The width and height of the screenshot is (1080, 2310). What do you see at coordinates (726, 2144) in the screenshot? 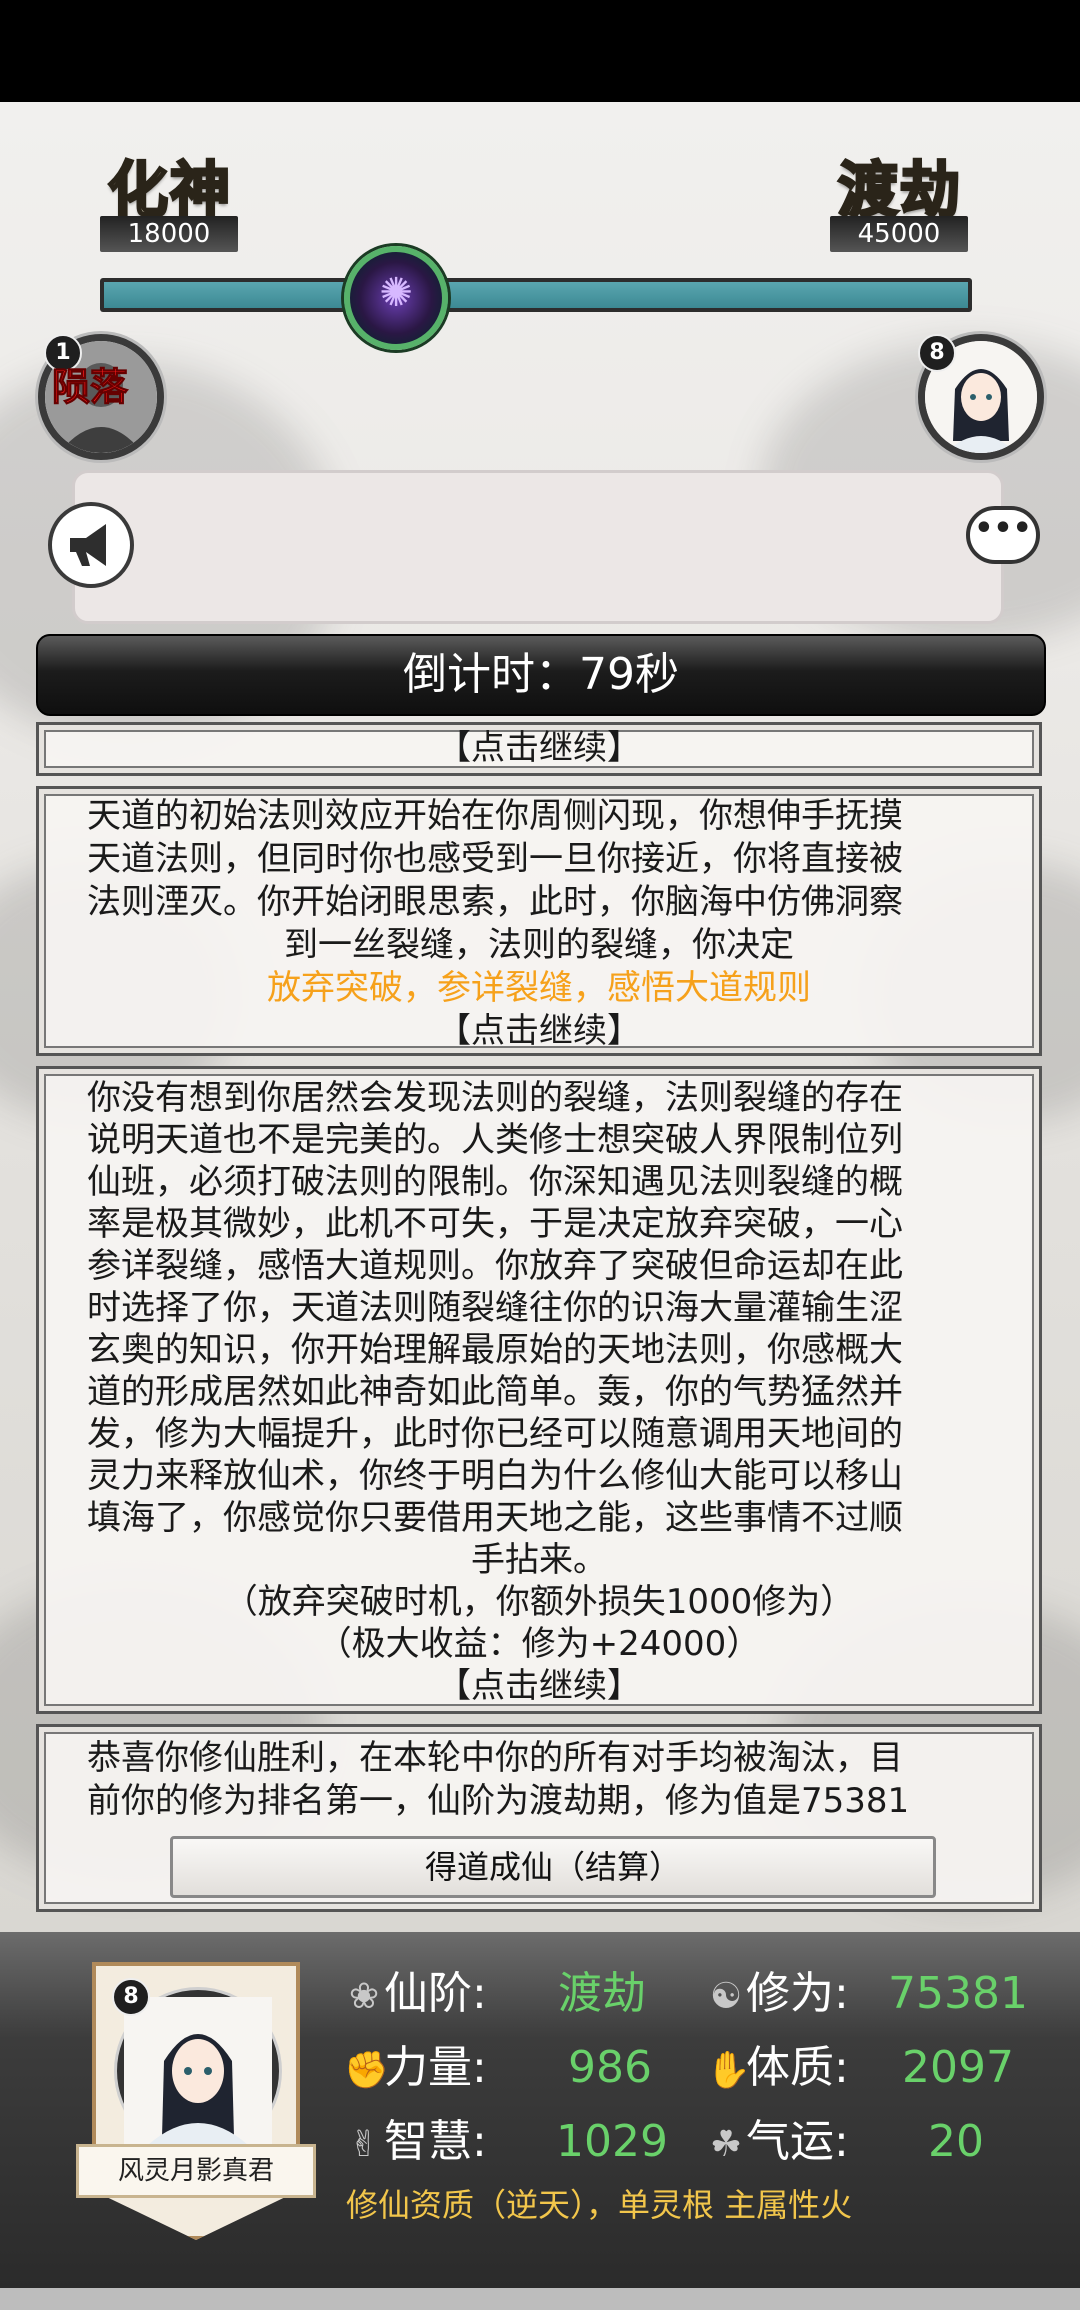
I see `clover-icon: ☘` at bounding box center [726, 2144].